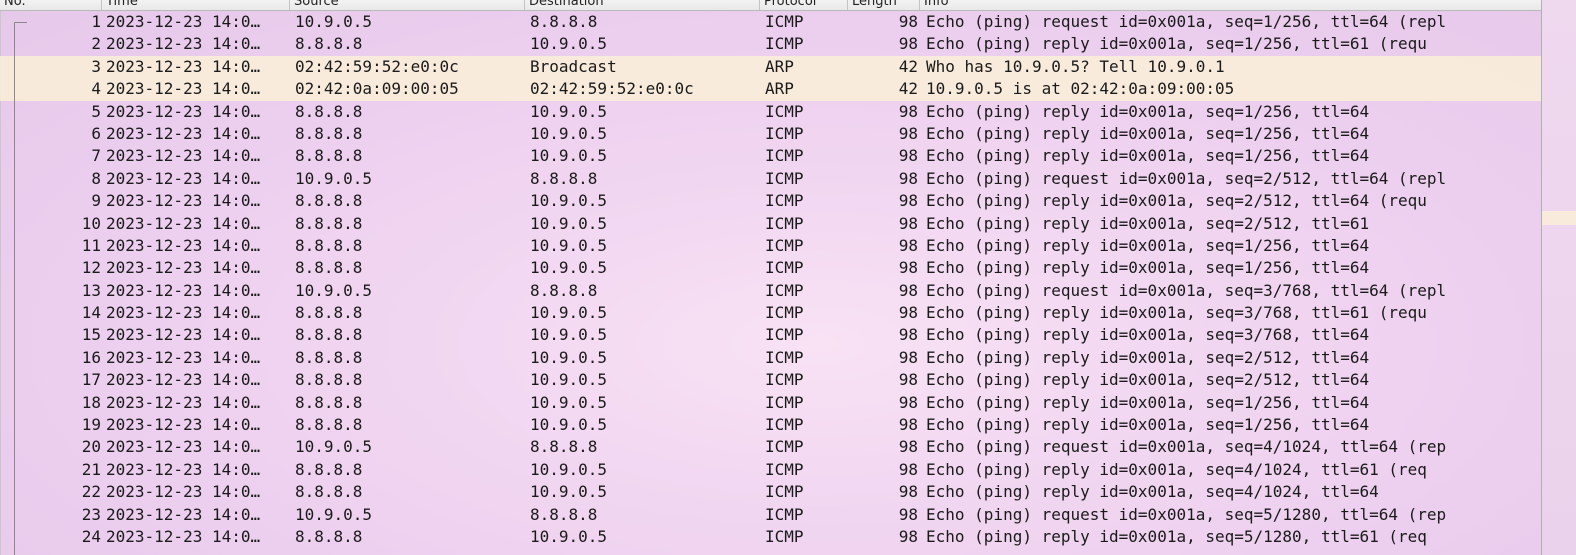 This screenshot has width=1576, height=555. I want to click on packet-length: 42, so click(908, 66).